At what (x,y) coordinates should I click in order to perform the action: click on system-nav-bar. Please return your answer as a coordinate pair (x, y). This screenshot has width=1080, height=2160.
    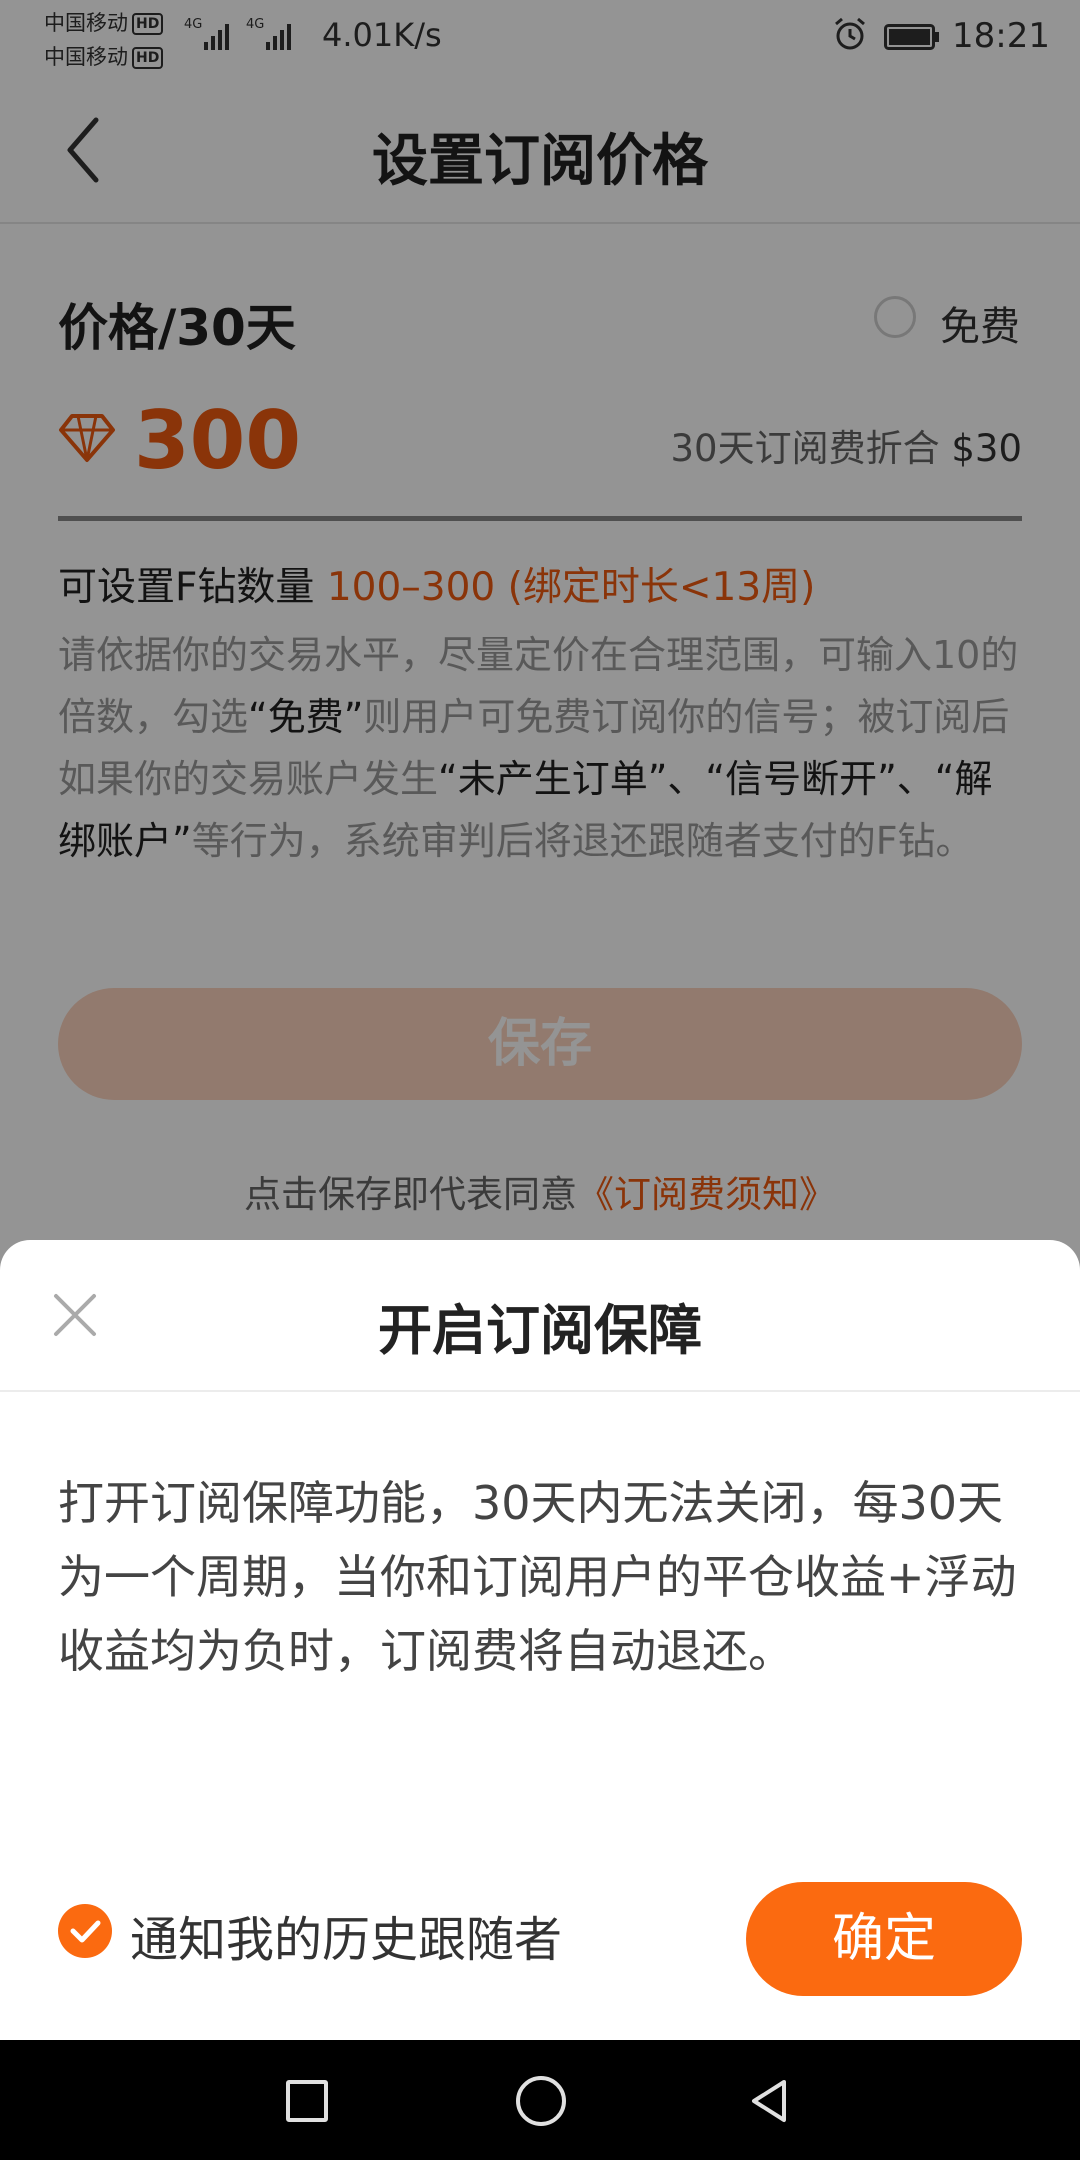
    Looking at the image, I should click on (540, 2100).